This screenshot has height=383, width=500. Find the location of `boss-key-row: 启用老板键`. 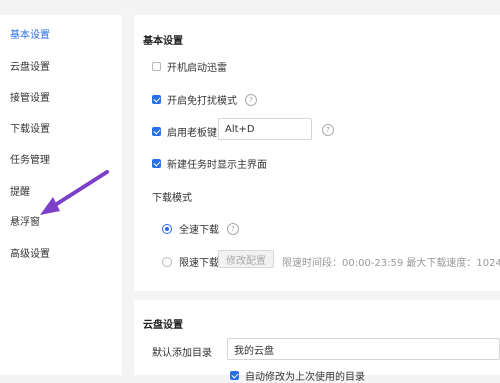

boss-key-row: 启用老板键 is located at coordinates (184, 131).